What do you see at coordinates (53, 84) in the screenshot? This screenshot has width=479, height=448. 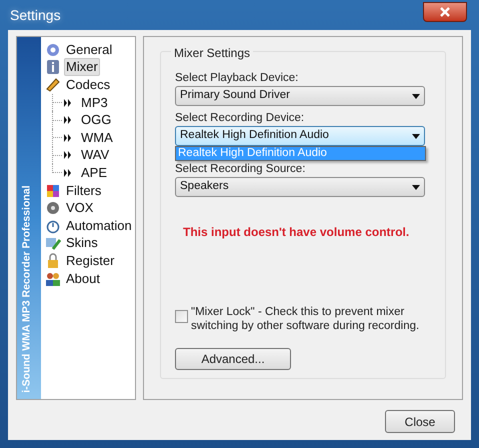 I see `pencil-icon` at bounding box center [53, 84].